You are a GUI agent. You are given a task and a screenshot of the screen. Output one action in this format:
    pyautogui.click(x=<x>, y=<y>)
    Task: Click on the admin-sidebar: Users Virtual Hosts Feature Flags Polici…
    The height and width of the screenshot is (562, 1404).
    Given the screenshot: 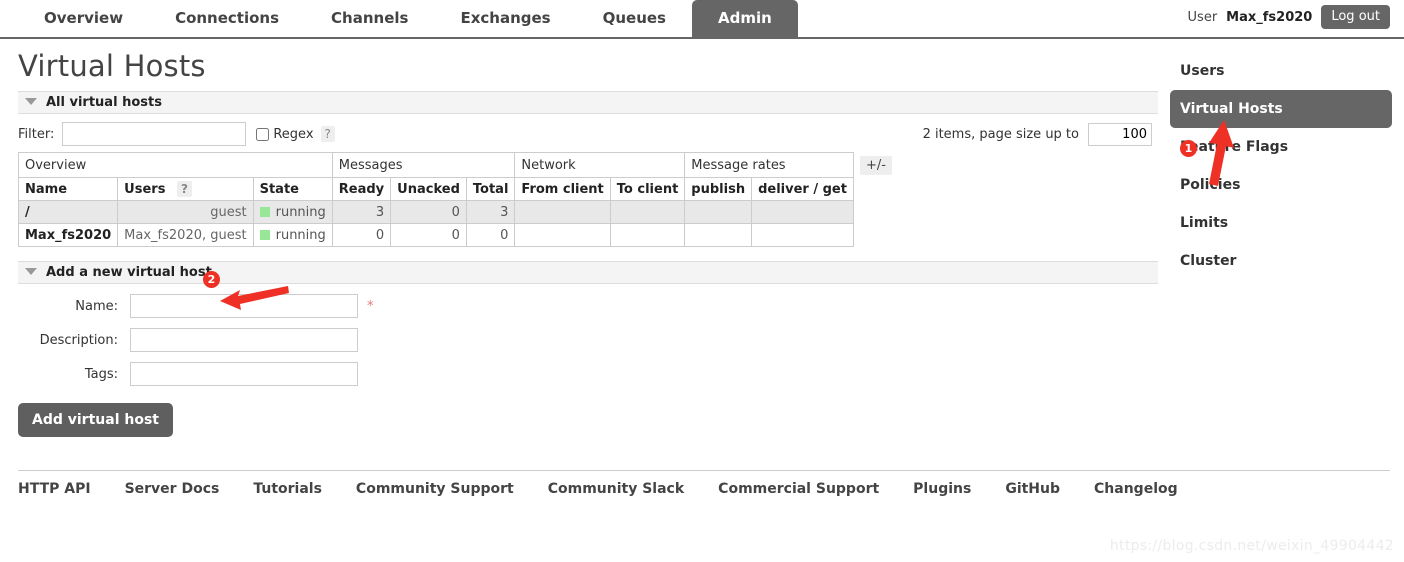 What is the action you would take?
    pyautogui.click(x=1281, y=166)
    